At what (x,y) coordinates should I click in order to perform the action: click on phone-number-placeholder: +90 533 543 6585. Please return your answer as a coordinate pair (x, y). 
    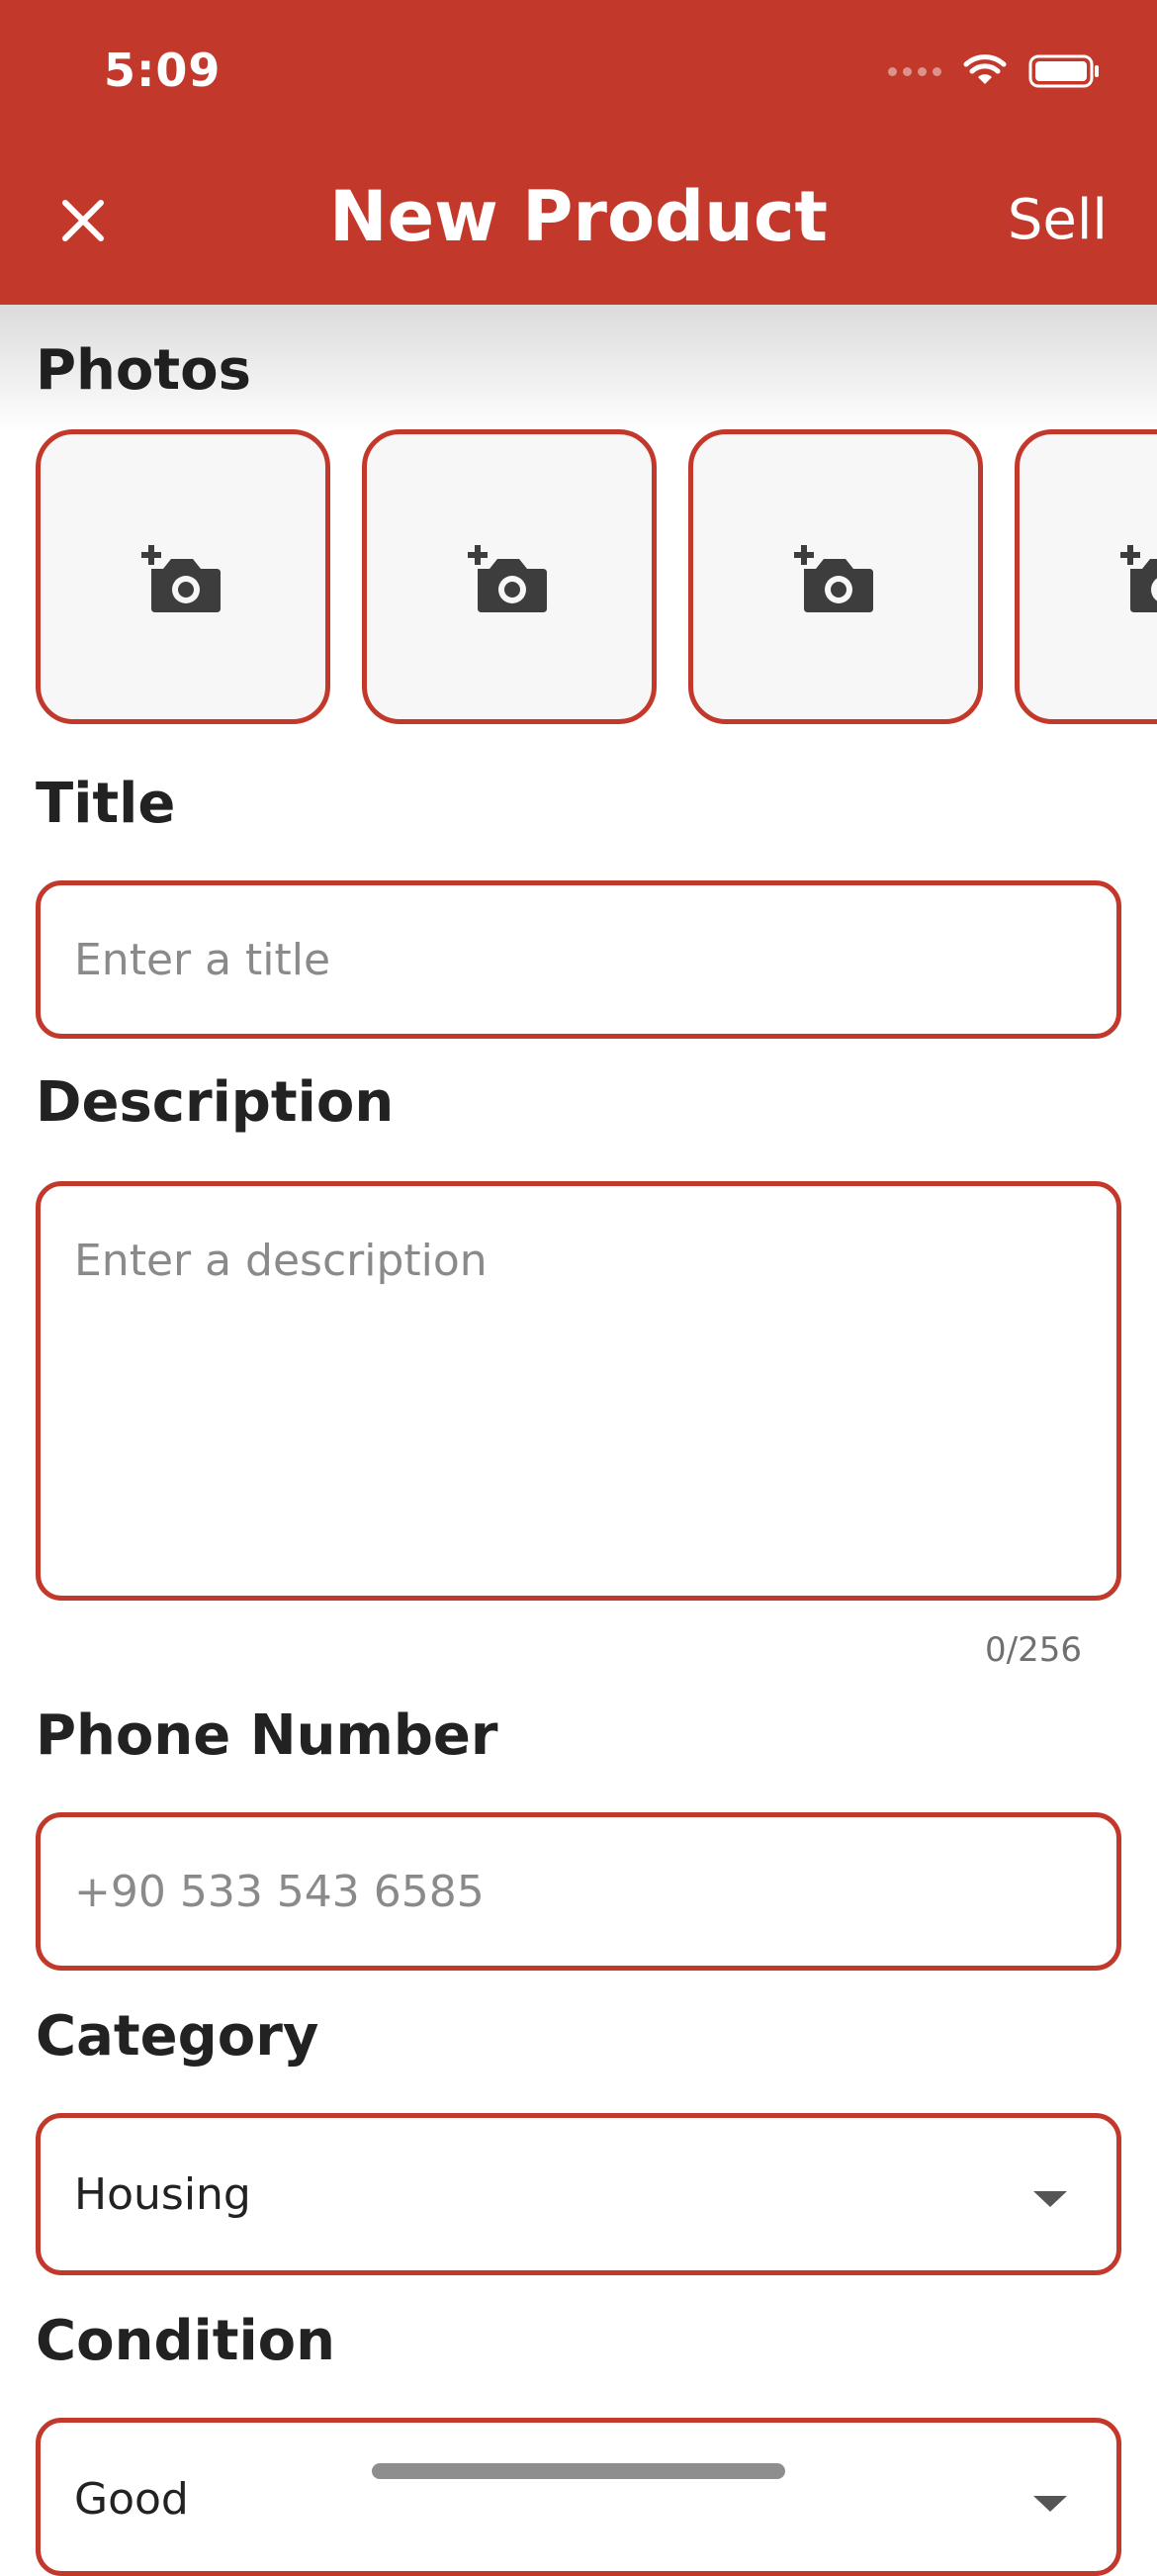
    Looking at the image, I should click on (280, 1892).